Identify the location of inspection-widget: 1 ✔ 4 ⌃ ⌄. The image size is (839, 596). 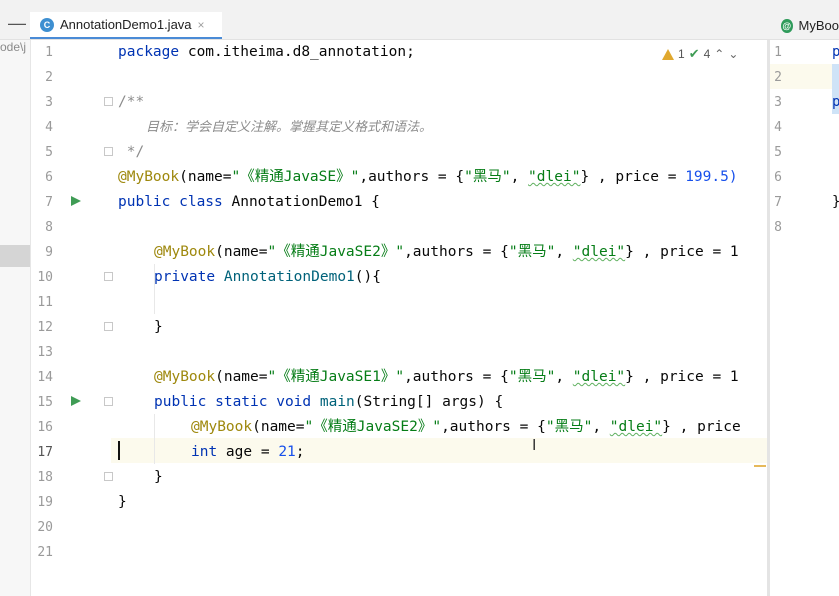
(700, 54).